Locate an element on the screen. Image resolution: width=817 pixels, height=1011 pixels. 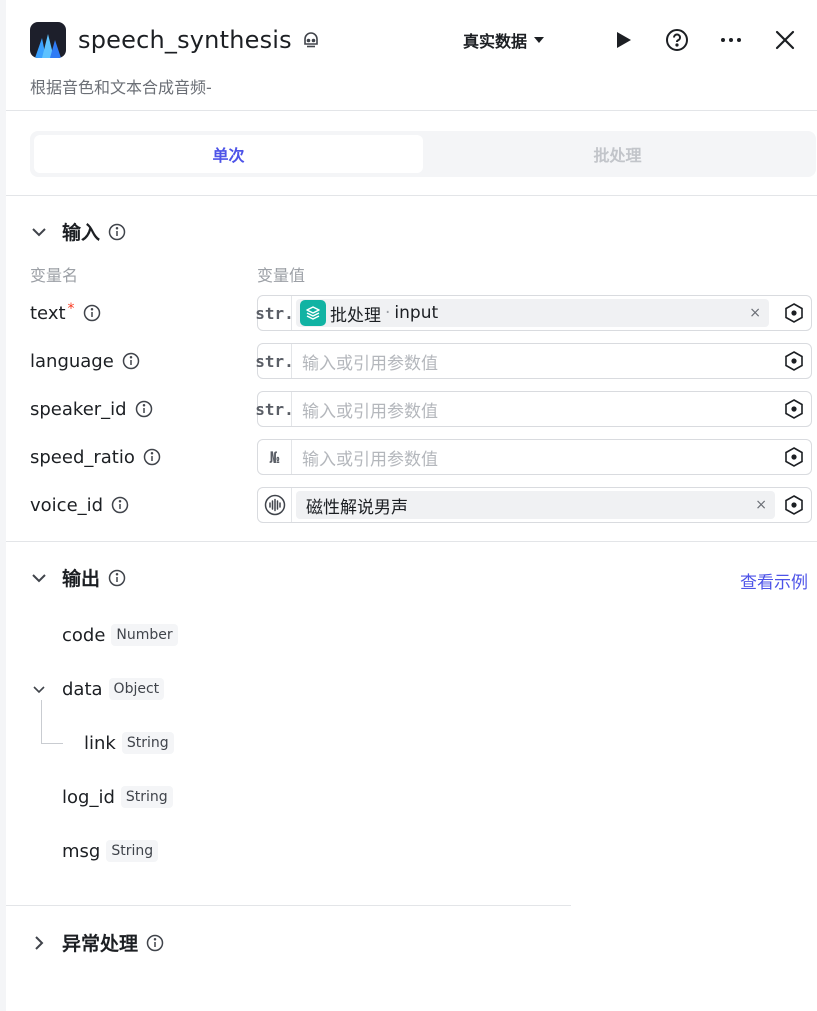
tree-connector-line is located at coordinates (52, 743).